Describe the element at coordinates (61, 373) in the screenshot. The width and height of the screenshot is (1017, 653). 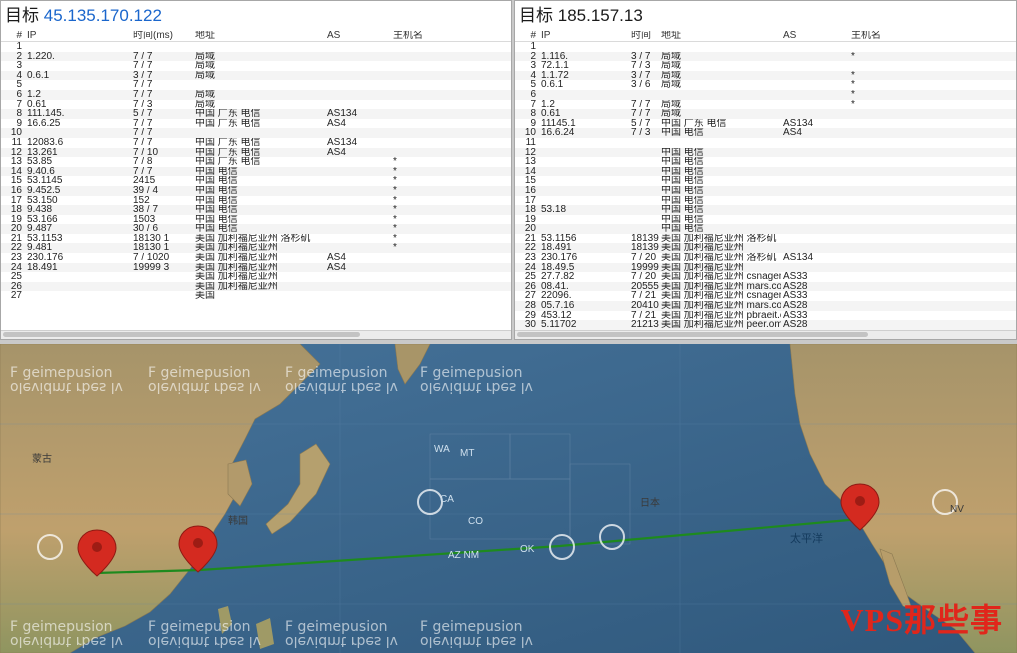
I see `map-watermark: F geimepusion` at that location.